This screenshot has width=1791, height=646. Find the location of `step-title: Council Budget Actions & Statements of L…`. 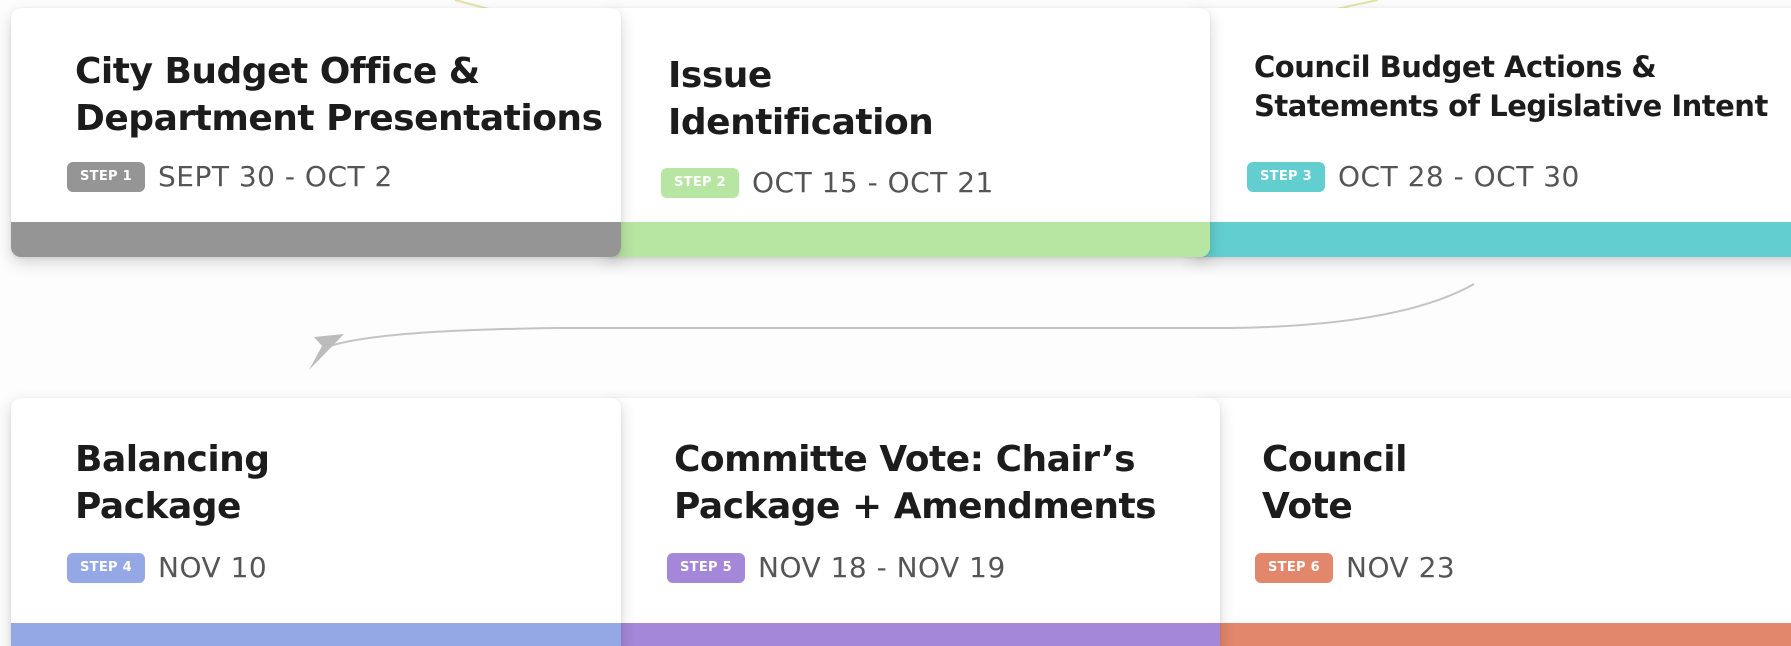

step-title: Council Budget Actions & Statements of L… is located at coordinates (1511, 86).